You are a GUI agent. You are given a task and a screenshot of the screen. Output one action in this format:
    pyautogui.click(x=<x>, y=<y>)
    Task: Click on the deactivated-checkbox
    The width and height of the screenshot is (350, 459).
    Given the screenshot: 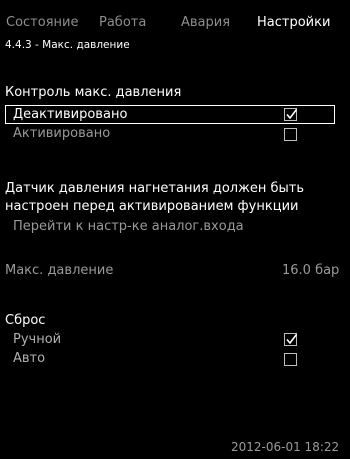 What is the action you would take?
    pyautogui.click(x=291, y=114)
    